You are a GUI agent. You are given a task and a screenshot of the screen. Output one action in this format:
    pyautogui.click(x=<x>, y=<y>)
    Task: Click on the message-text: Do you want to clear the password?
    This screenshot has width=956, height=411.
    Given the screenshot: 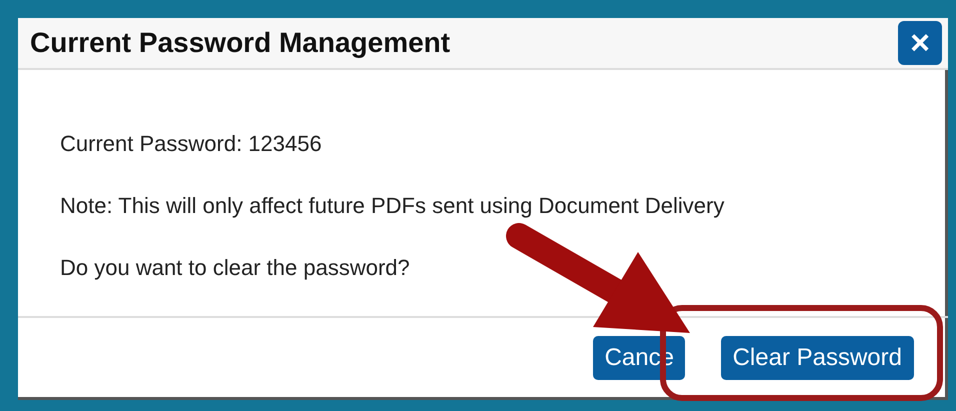 What is the action you would take?
    pyautogui.click(x=235, y=267)
    